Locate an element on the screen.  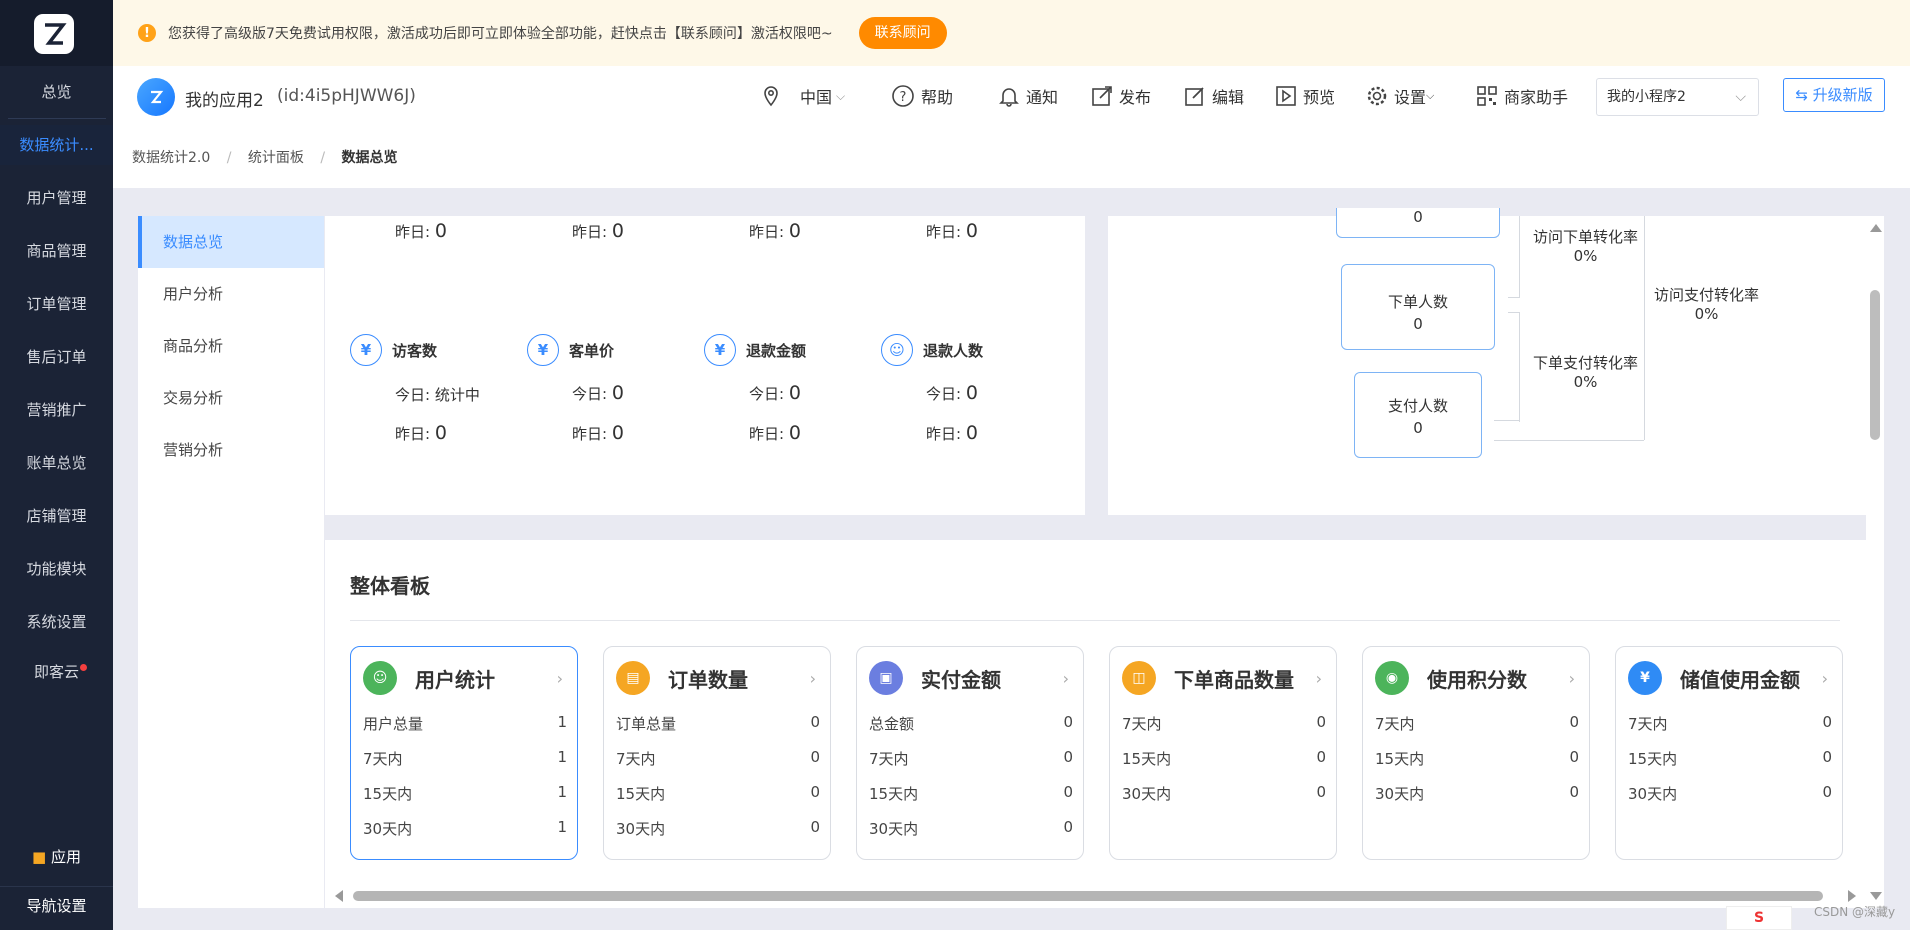
floating-widget: S is located at coordinates (1759, 918).